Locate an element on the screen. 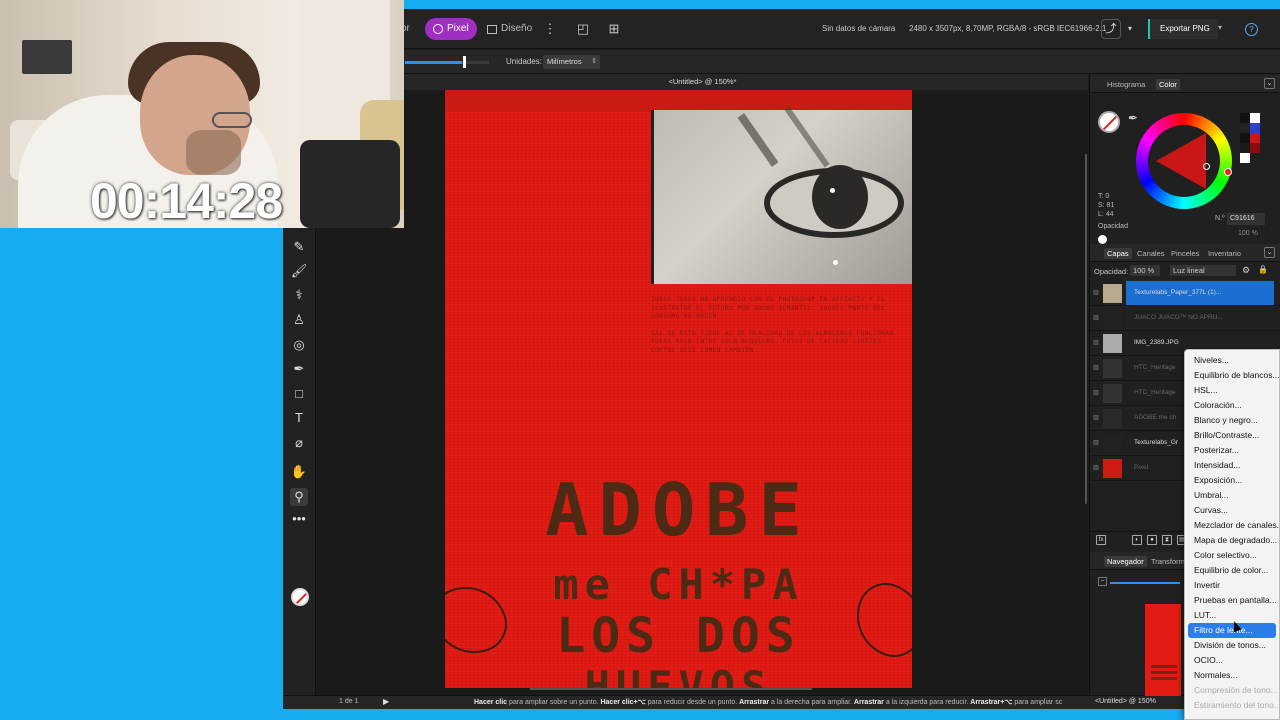  tab-navigator: Navegador is located at coordinates (1125, 561).